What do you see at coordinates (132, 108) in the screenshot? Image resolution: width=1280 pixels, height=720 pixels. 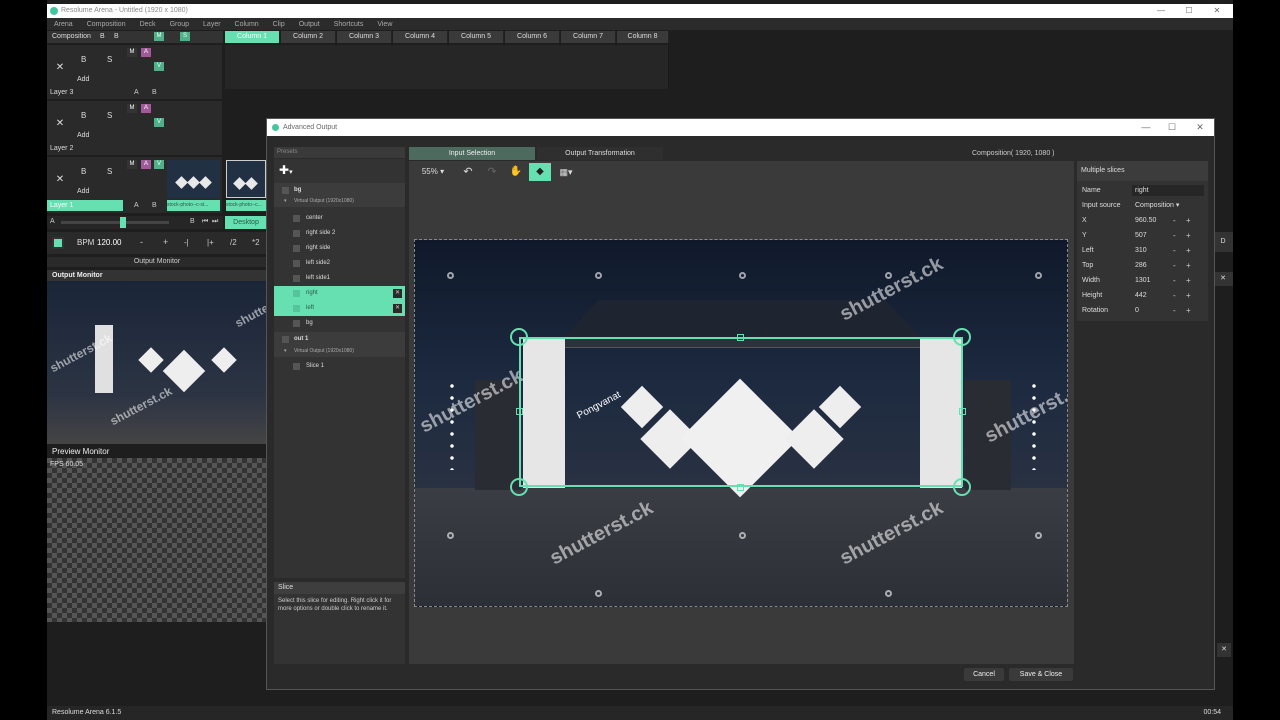 I see `layer-m-button: M` at bounding box center [132, 108].